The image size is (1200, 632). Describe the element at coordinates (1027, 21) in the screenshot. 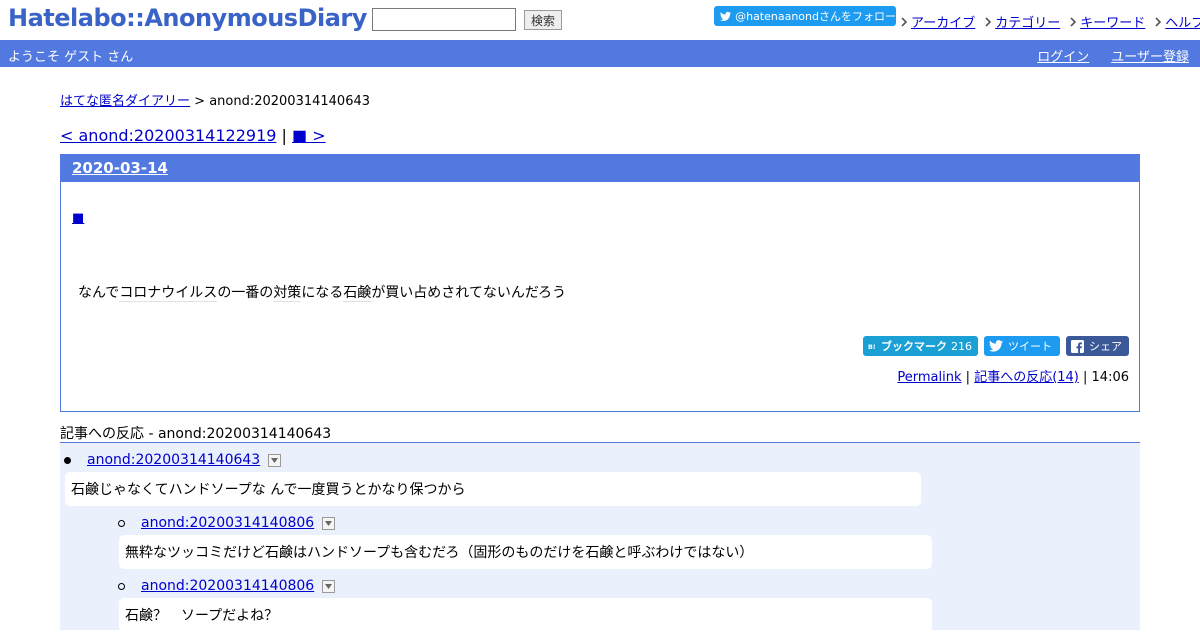

I see `nav-category-link: カテゴリー` at that location.